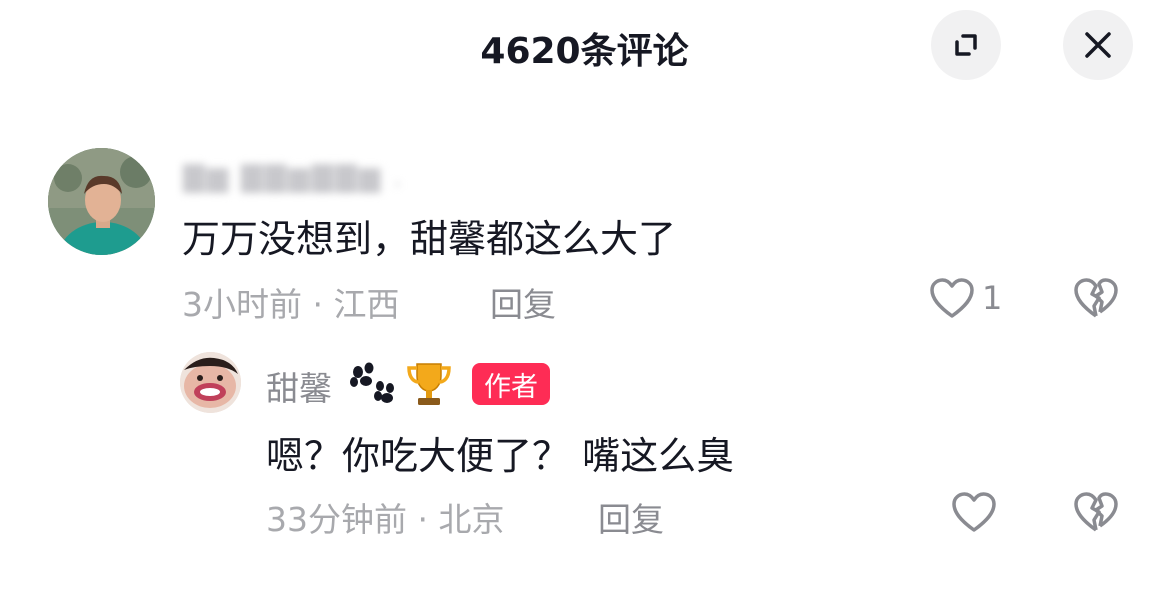 This screenshot has height=596, width=1169. What do you see at coordinates (992, 298) in the screenshot?
I see `like-count: 1` at bounding box center [992, 298].